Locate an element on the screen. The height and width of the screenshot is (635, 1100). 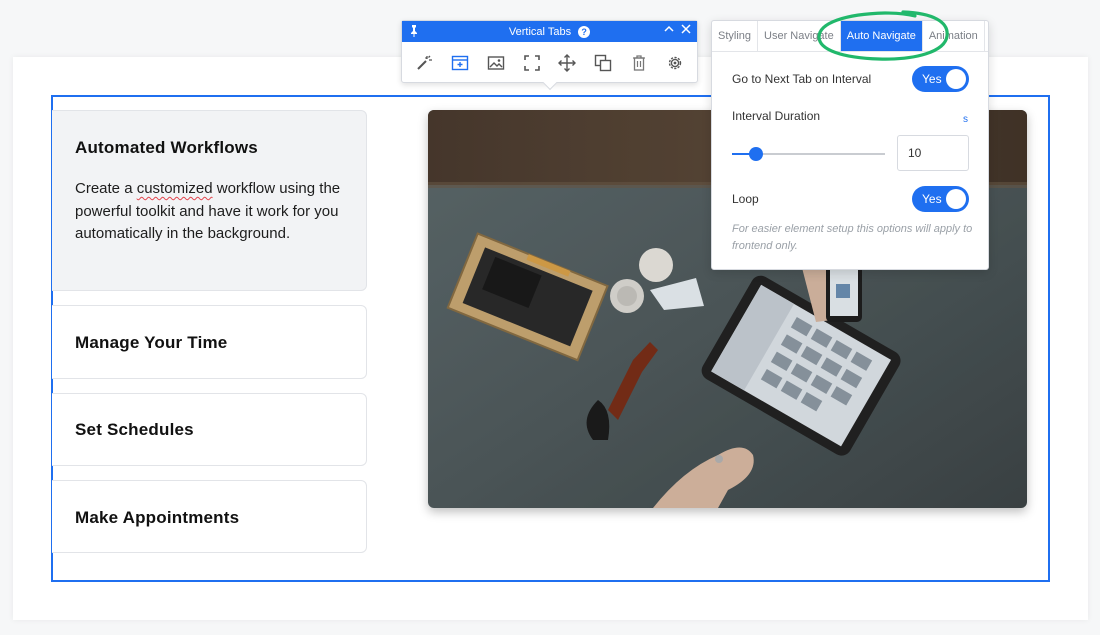
tab-make-appointments: Make Appointments is located at coordinates (209, 516).